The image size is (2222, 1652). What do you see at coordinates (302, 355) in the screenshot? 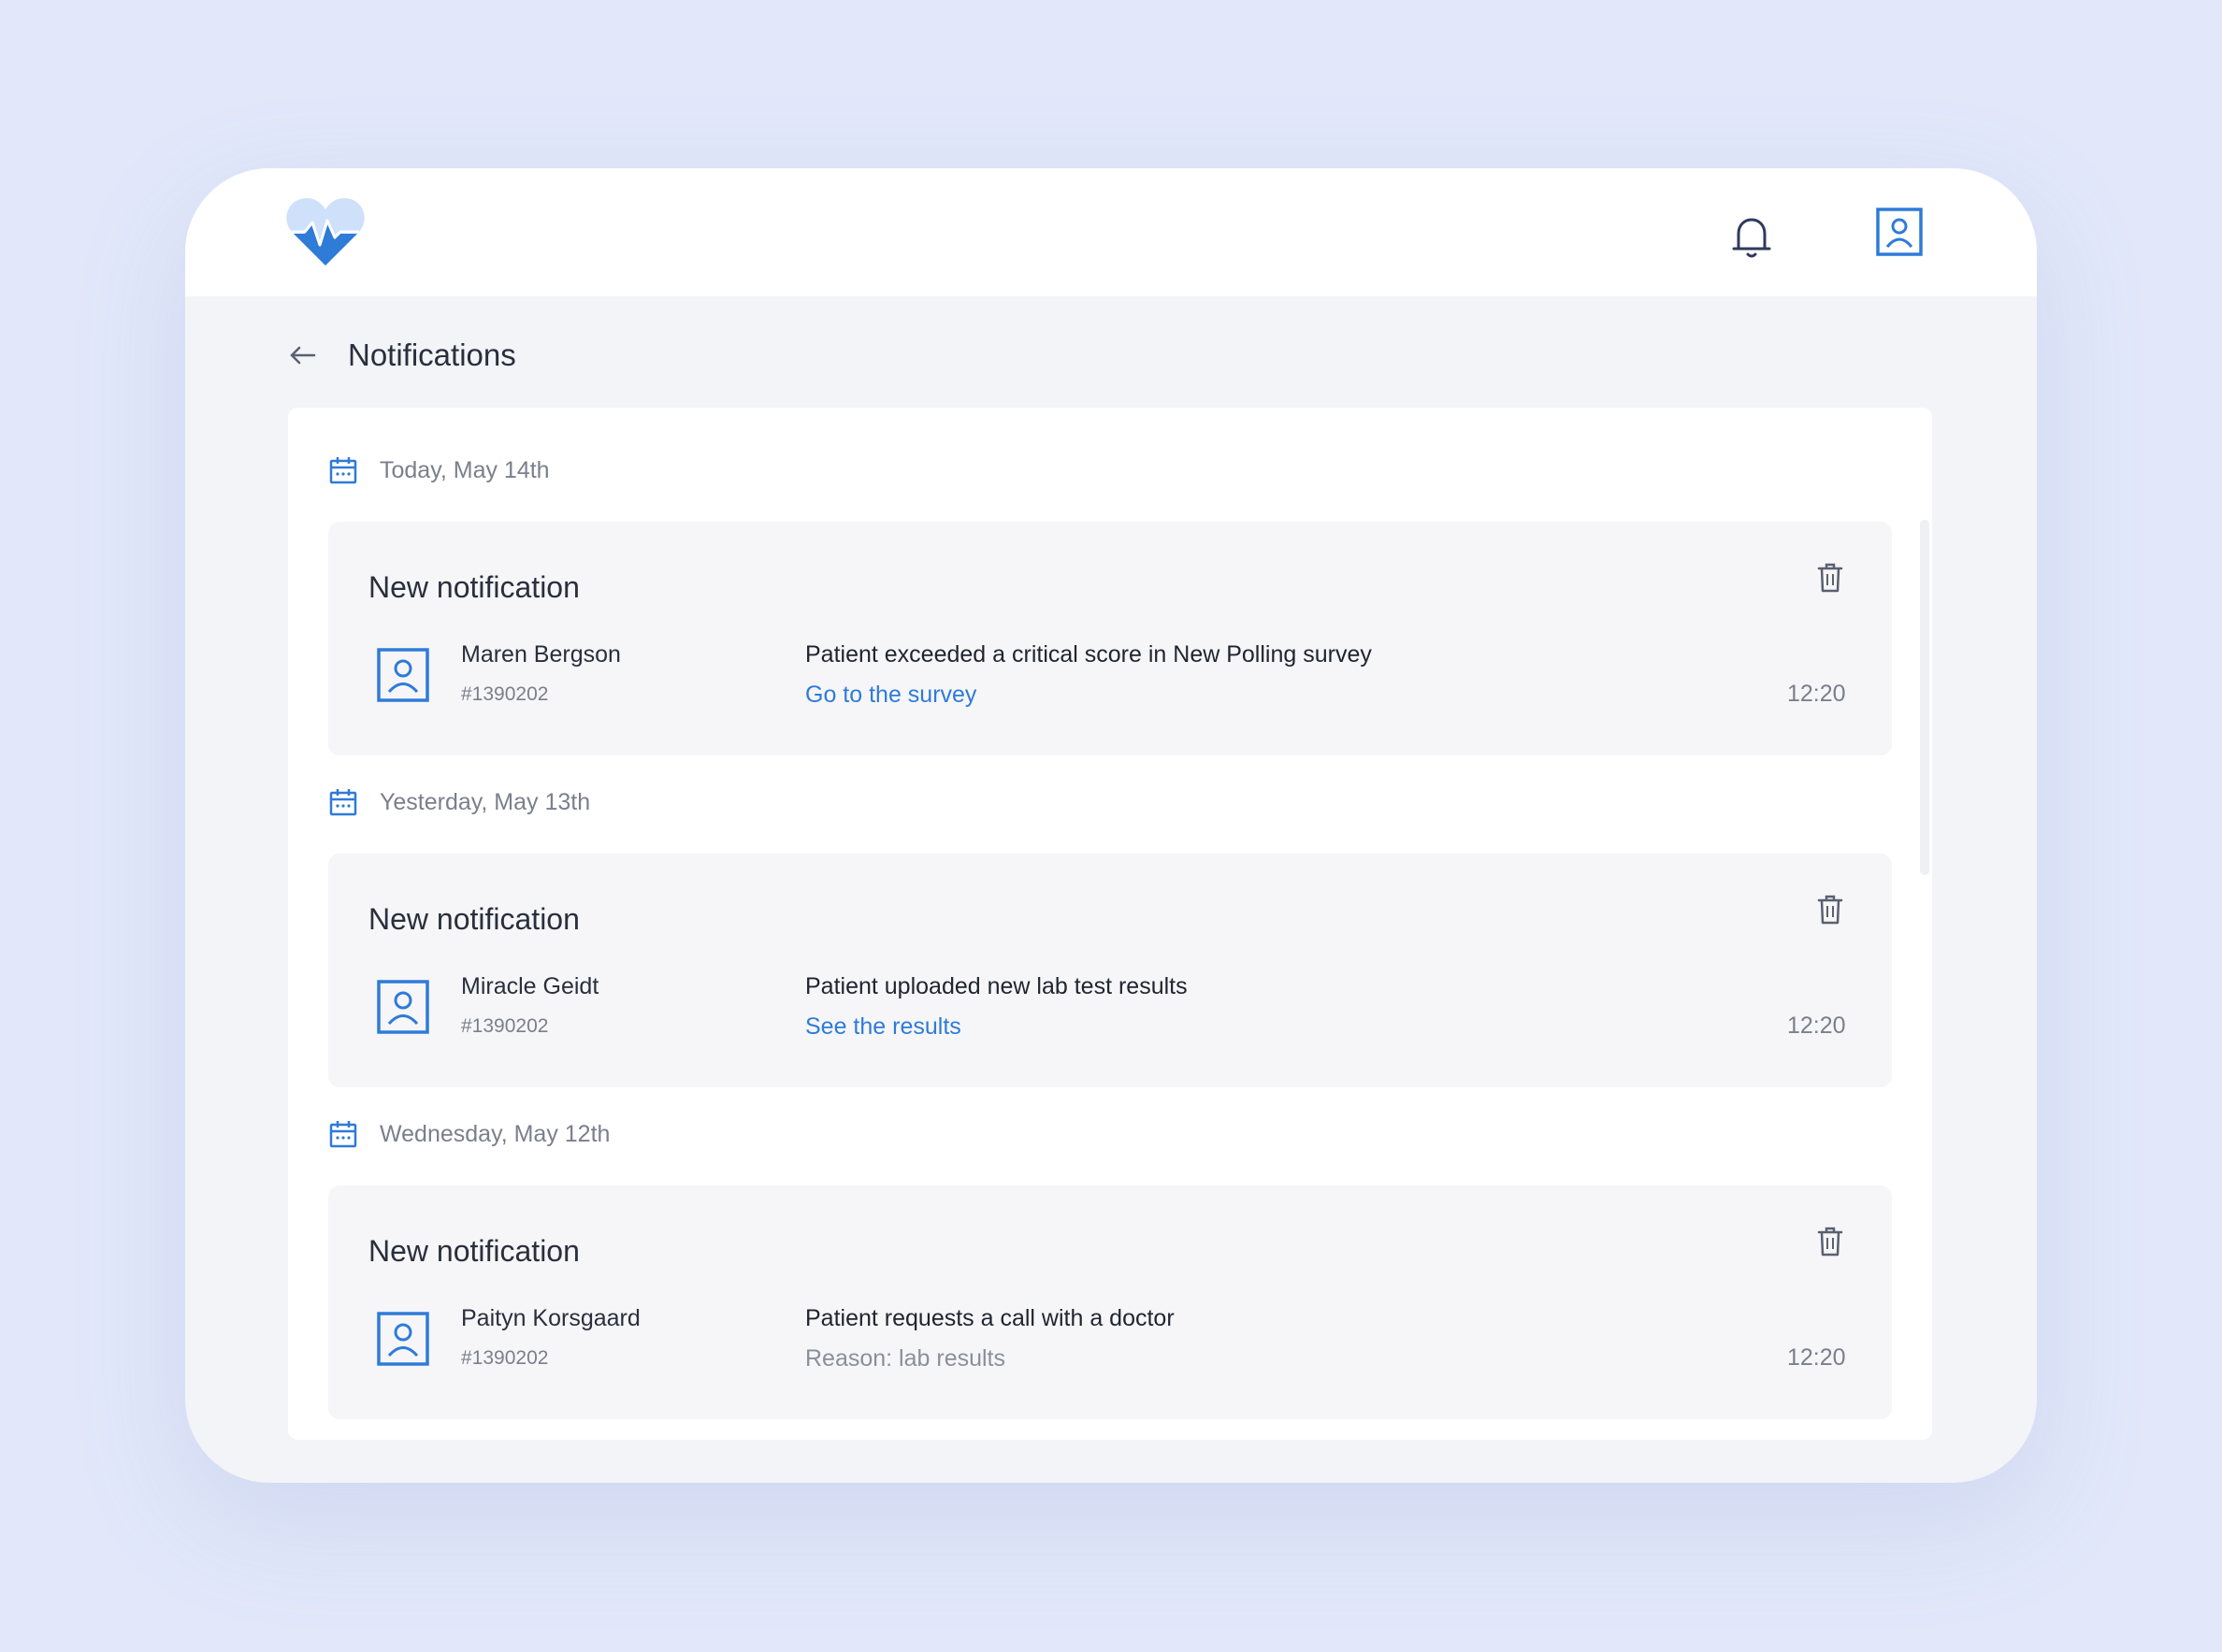
I see `arrow-left-icon` at bounding box center [302, 355].